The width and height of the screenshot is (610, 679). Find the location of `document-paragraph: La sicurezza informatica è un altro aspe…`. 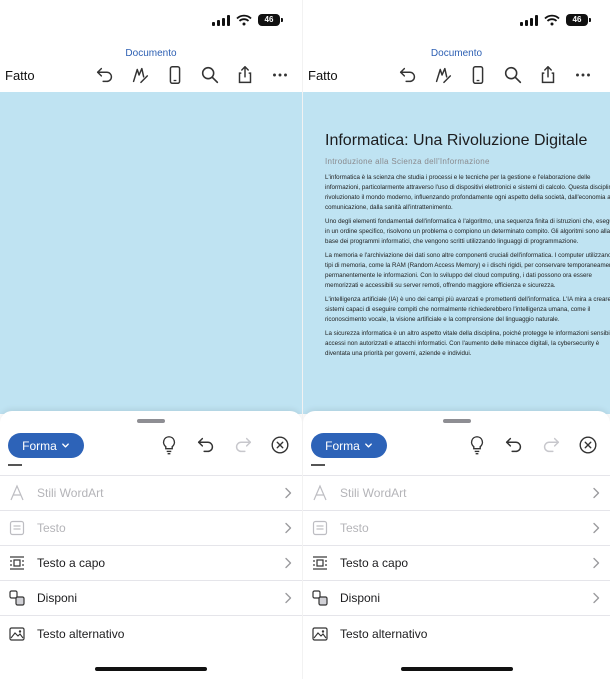

document-paragraph: La sicurezza informatica è un altro aspe… is located at coordinates (467, 343).